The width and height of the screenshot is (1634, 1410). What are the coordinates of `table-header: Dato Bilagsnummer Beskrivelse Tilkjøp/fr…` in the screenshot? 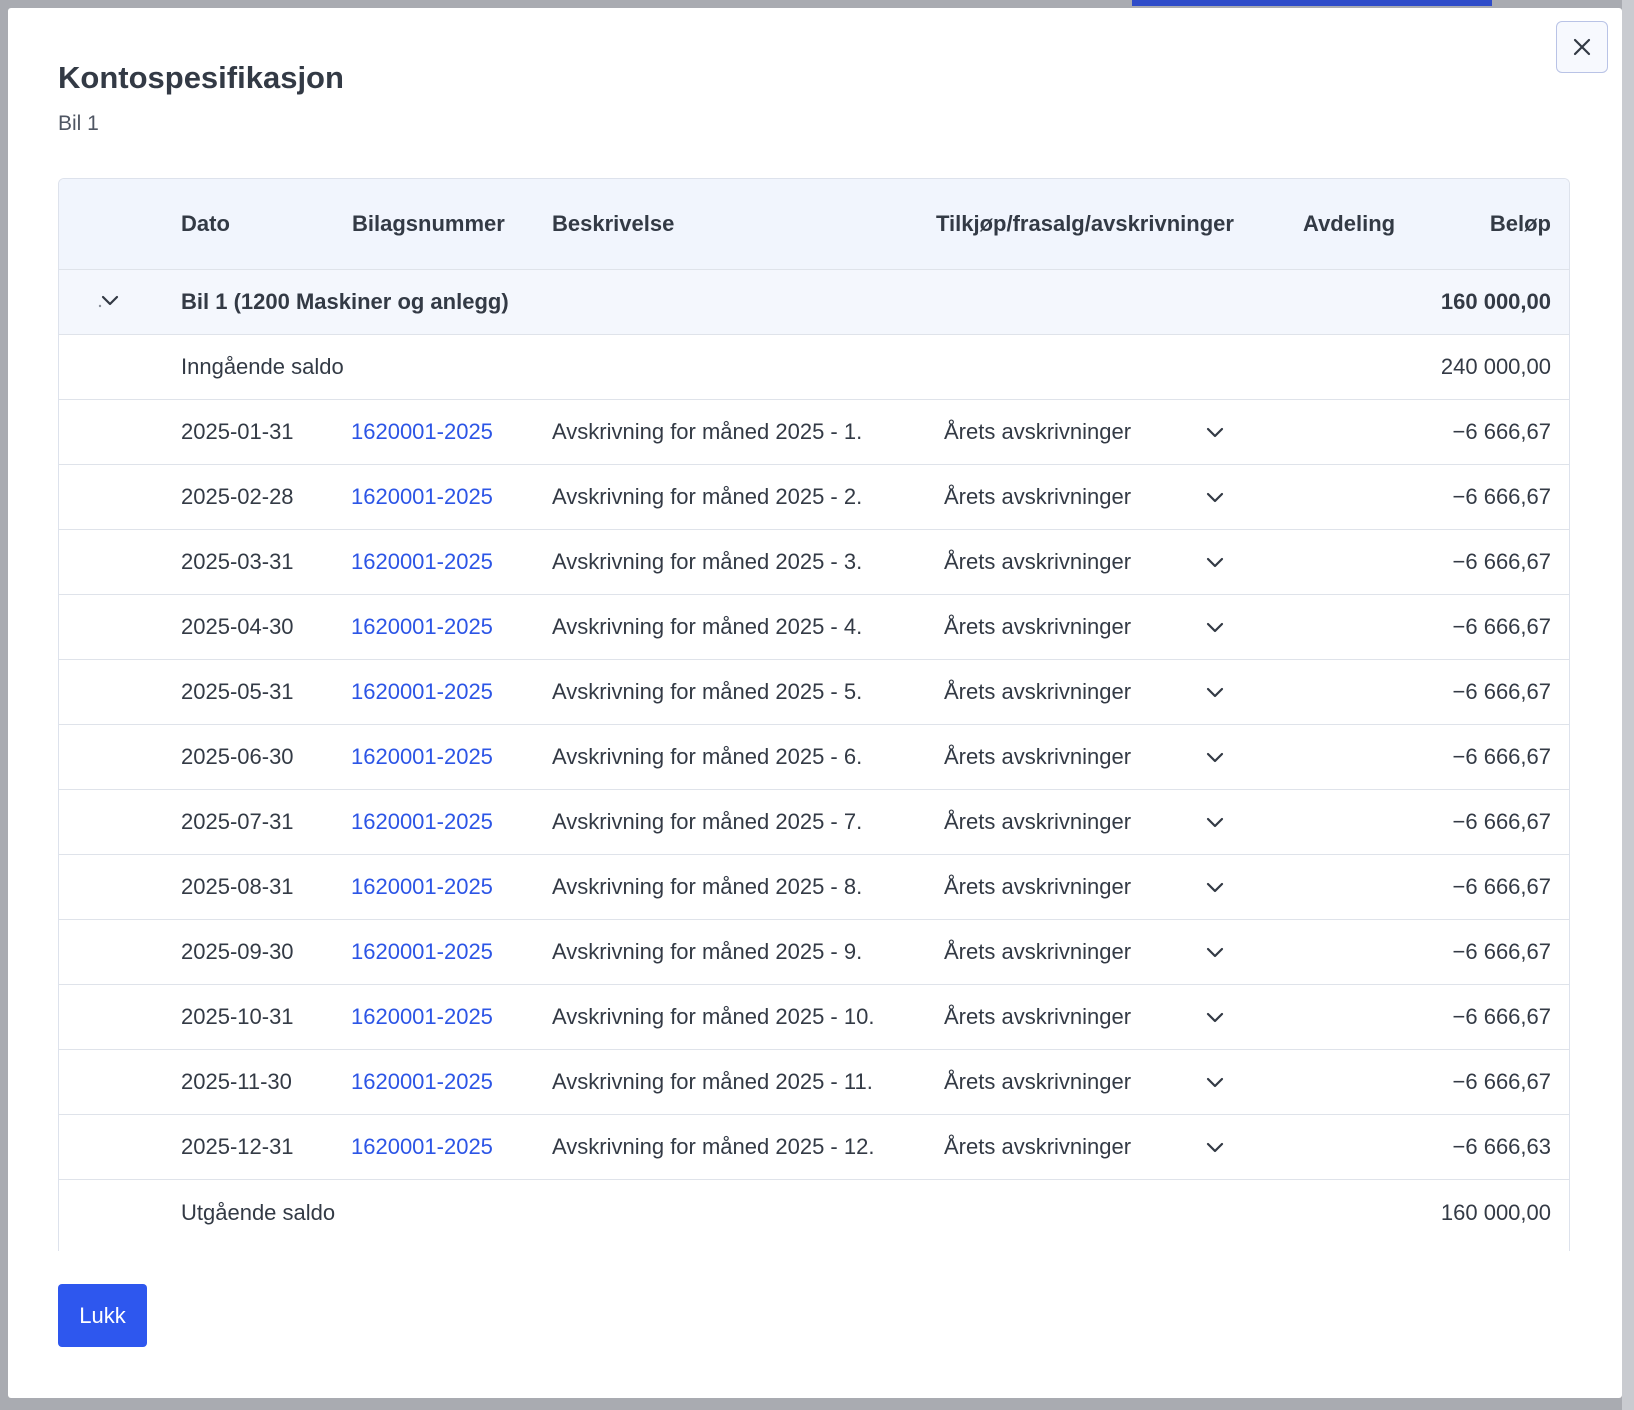 It's located at (814, 224).